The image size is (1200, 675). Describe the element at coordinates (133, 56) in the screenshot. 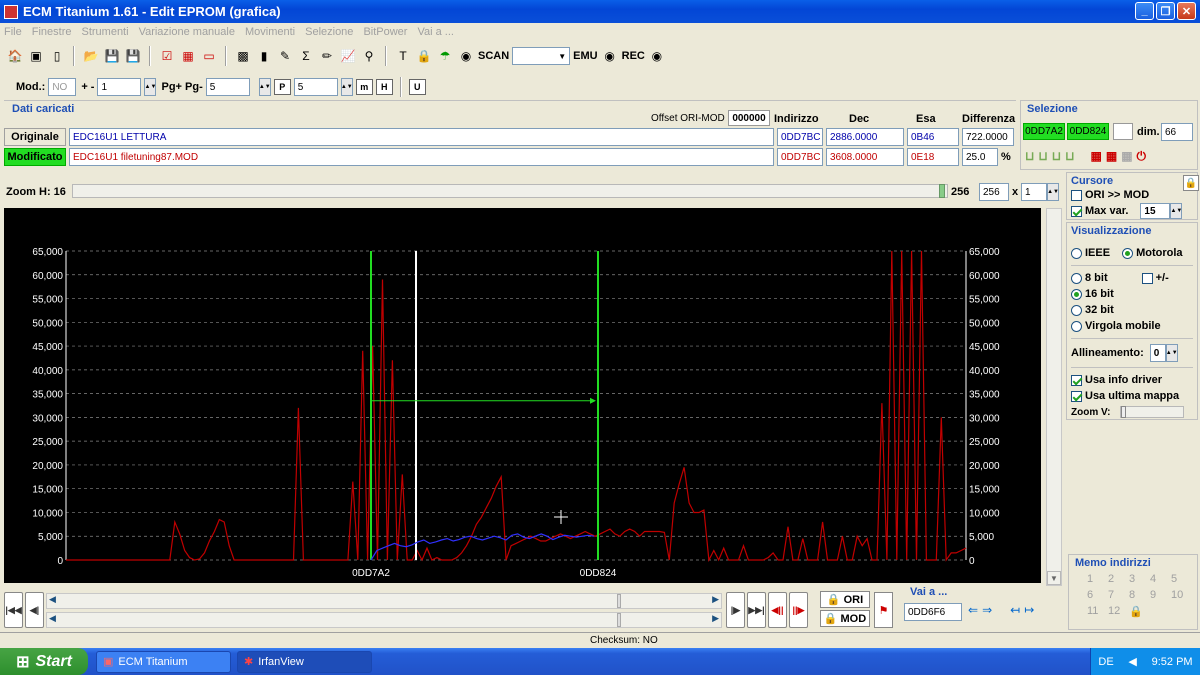

I see `save-as-icon: 💾` at that location.